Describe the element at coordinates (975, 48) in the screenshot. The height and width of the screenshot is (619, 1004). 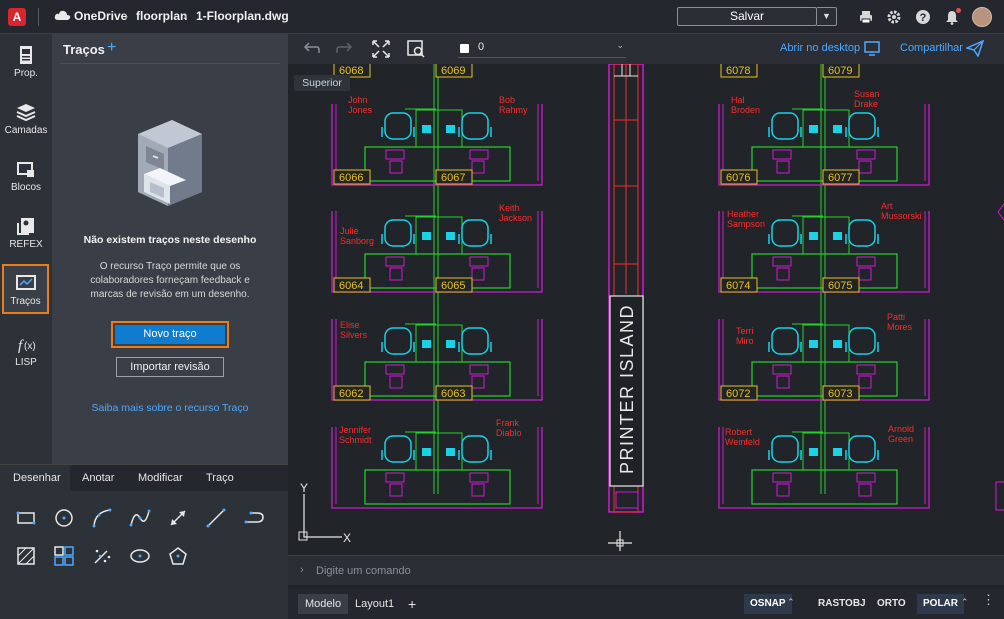
I see `send-icon` at that location.